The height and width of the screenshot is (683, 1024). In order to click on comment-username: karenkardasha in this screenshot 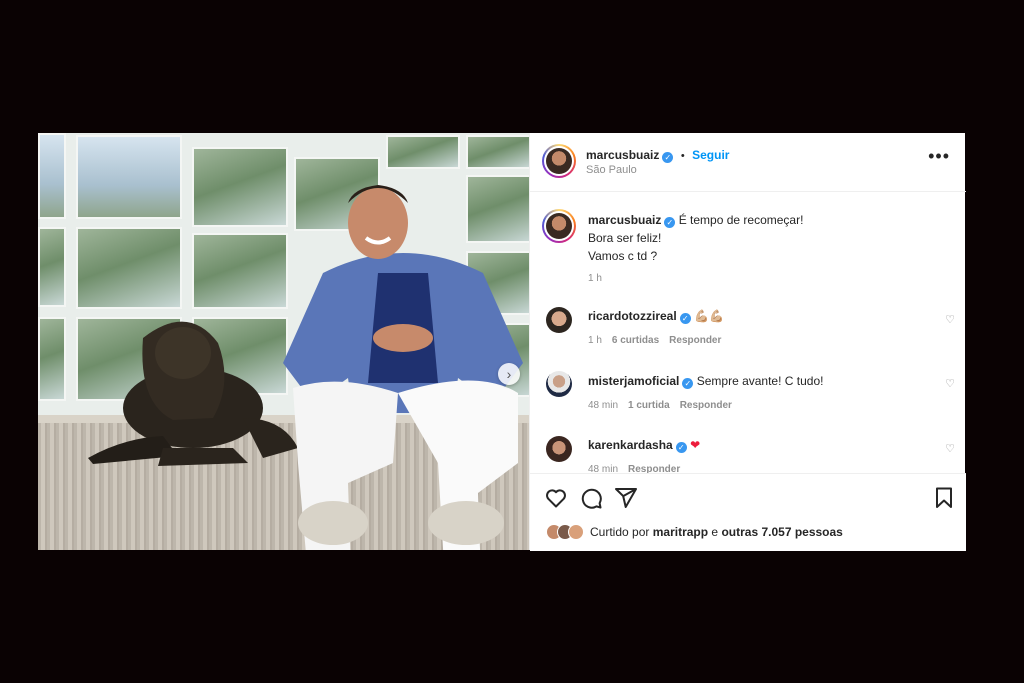, I will do `click(630, 445)`.